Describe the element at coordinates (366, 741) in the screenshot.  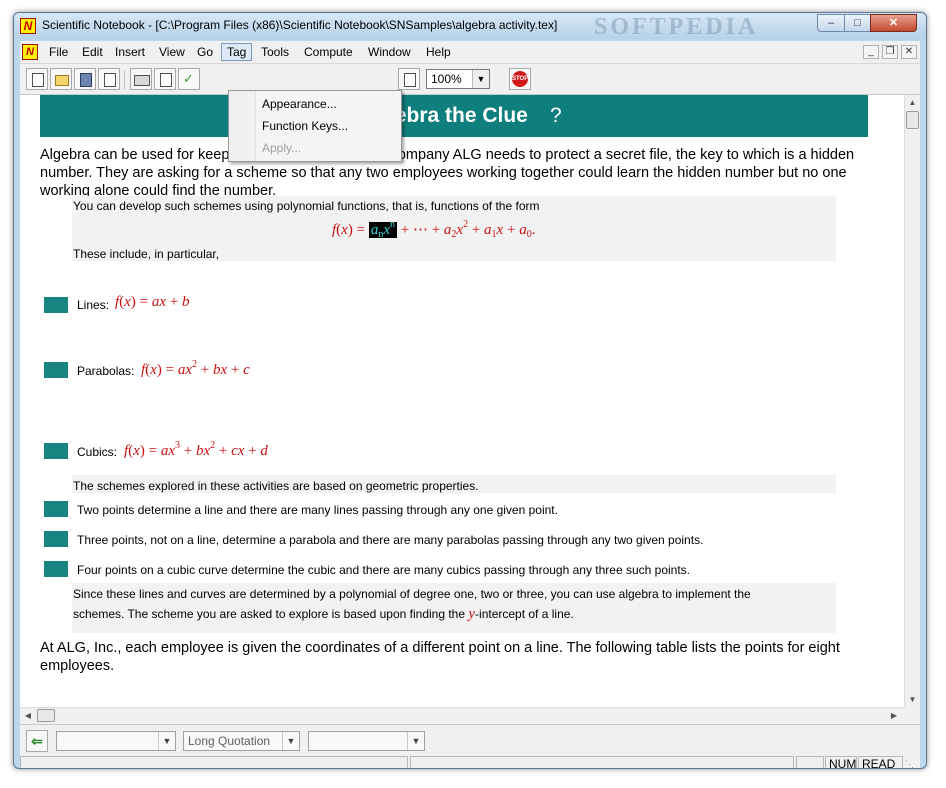
I see `text-tag-select: ▼` at that location.